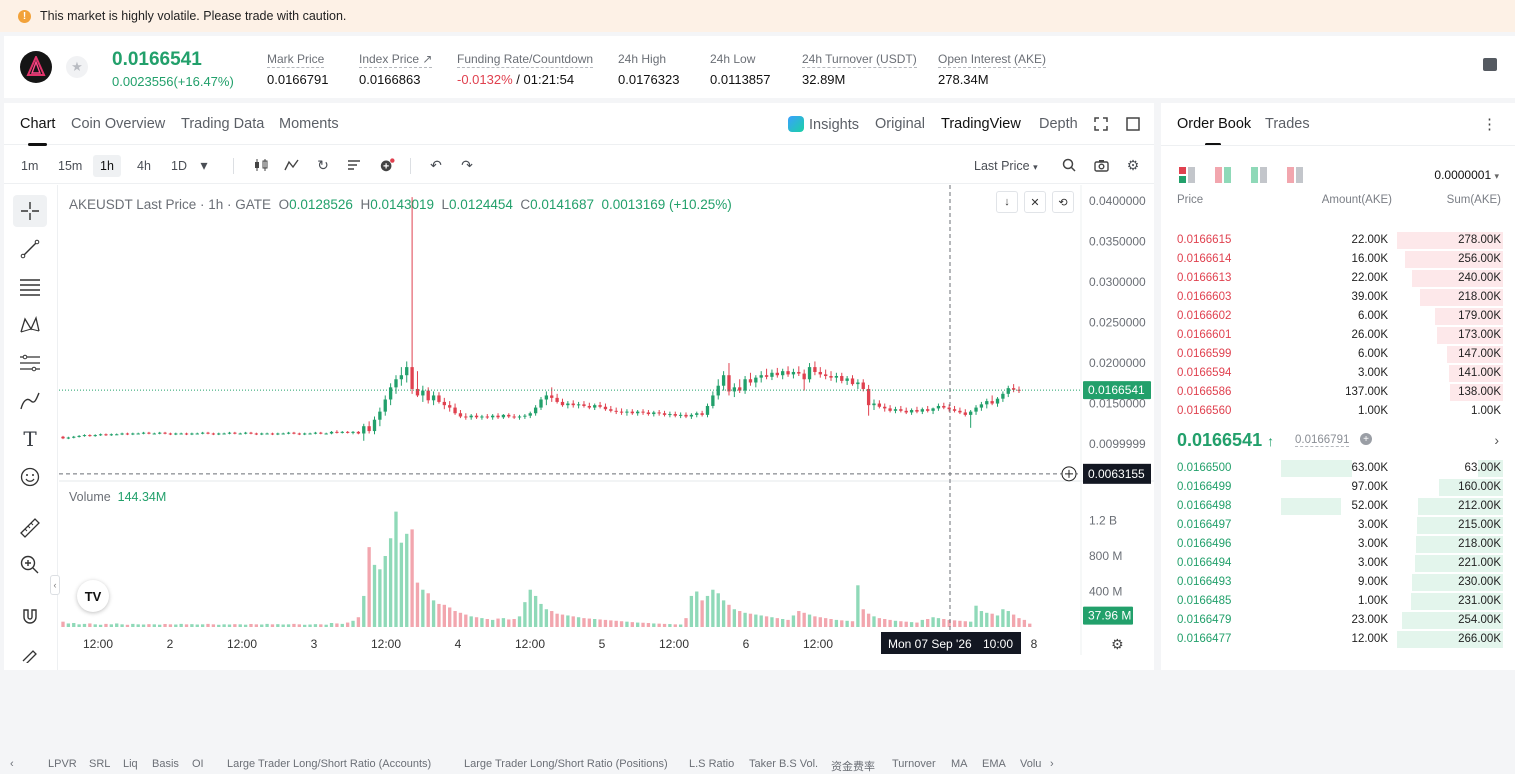 This screenshot has height=774, width=1515. What do you see at coordinates (1338, 620) in the screenshot?
I see `bid-row: 0.0166479 23.00K 254.00K` at bounding box center [1338, 620].